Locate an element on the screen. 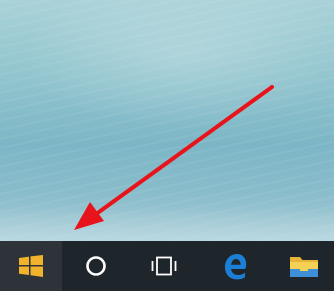  task-view-icon is located at coordinates (164, 266).